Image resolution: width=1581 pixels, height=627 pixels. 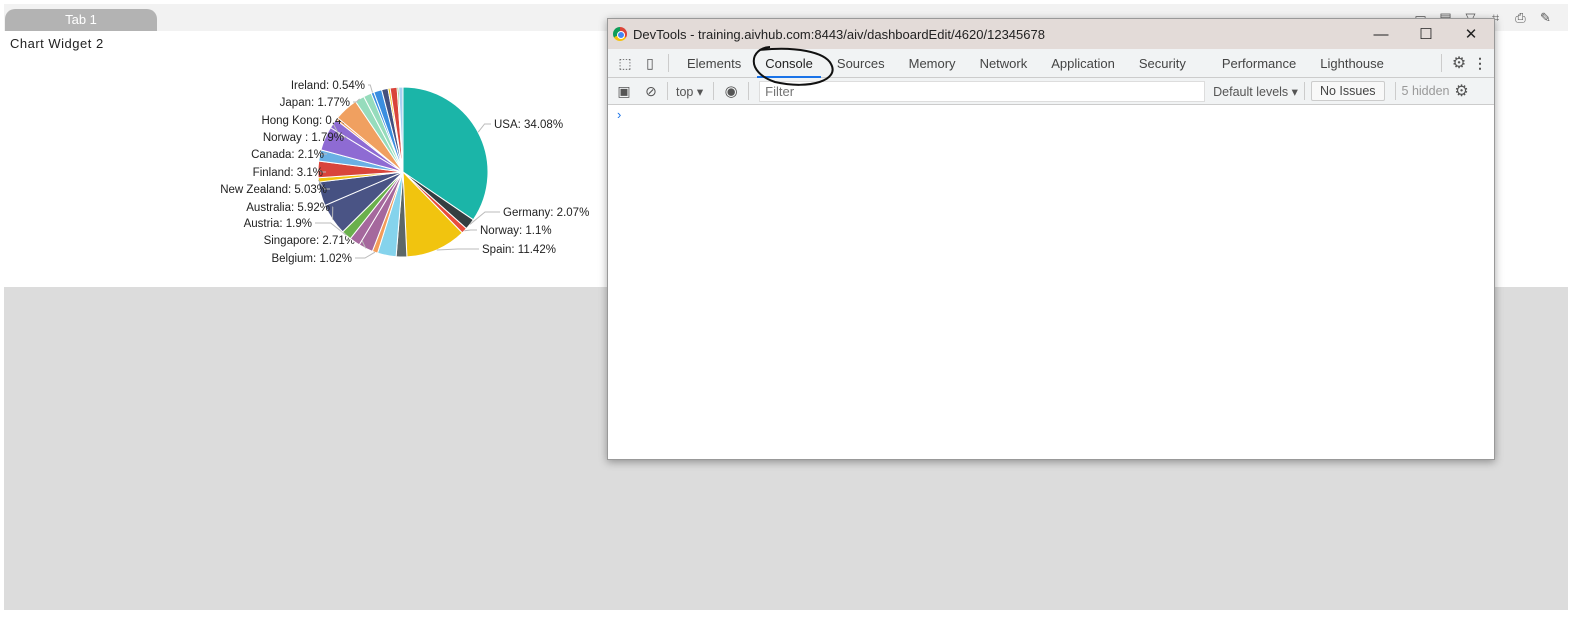 What do you see at coordinates (1162, 63) in the screenshot?
I see `tab-security: Security` at bounding box center [1162, 63].